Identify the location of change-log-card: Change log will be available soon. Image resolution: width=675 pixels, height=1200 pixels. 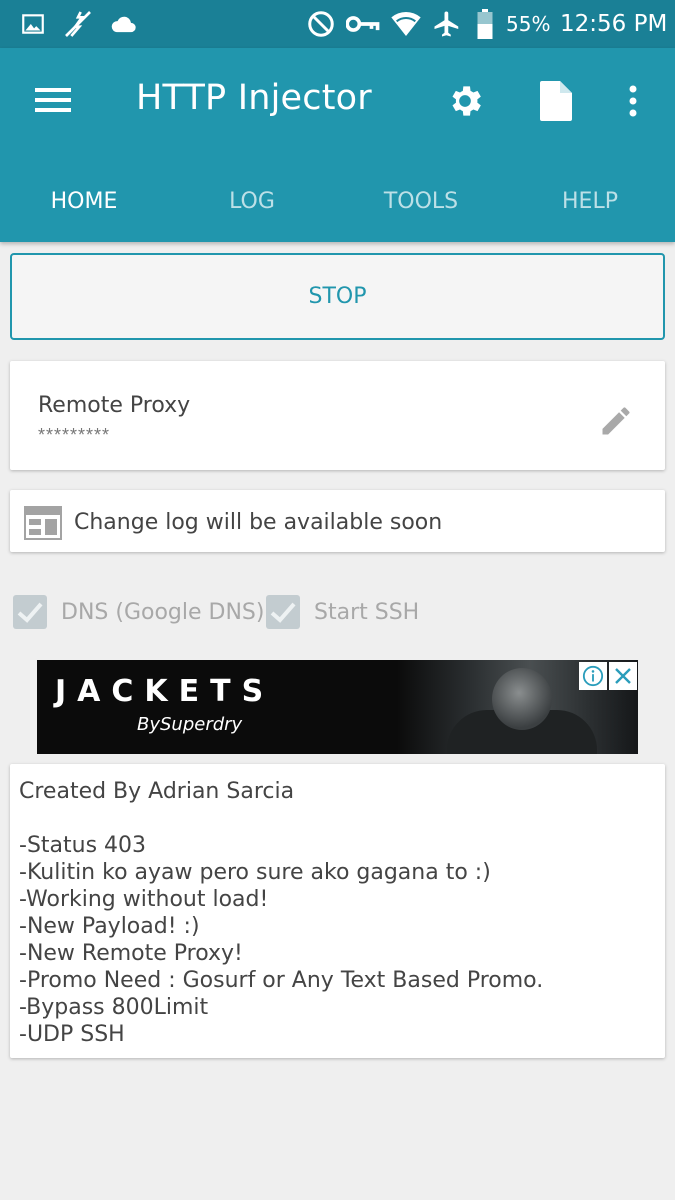
(337, 521).